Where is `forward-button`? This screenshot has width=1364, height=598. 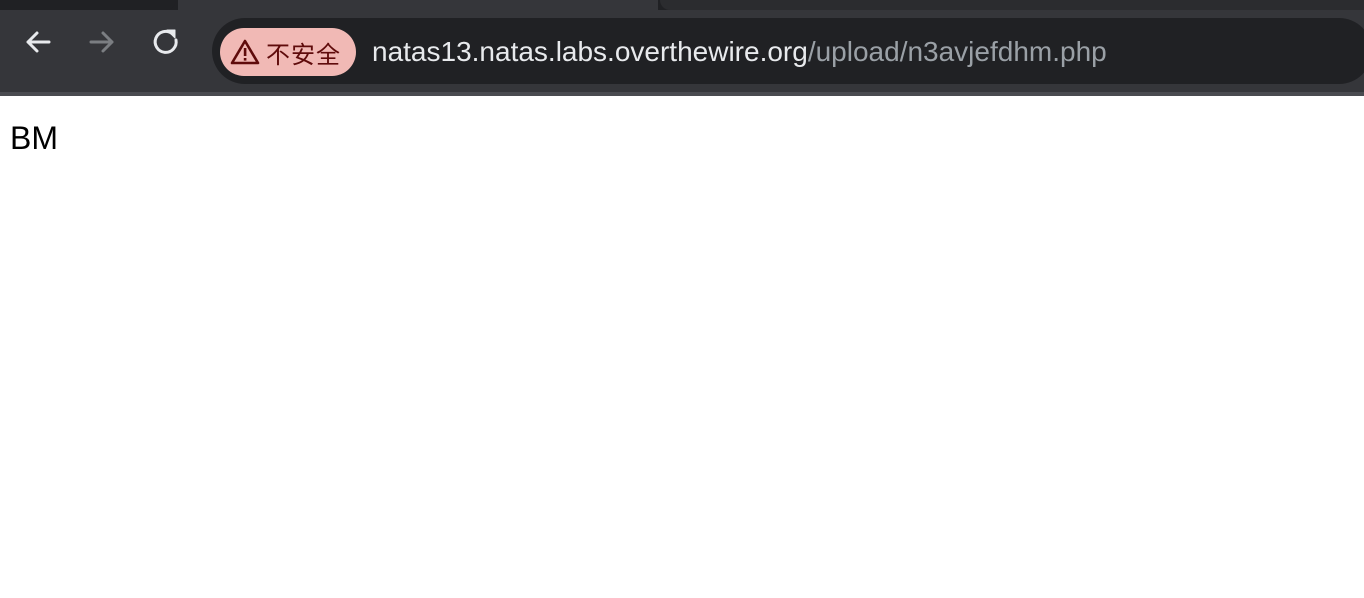 forward-button is located at coordinates (102, 42).